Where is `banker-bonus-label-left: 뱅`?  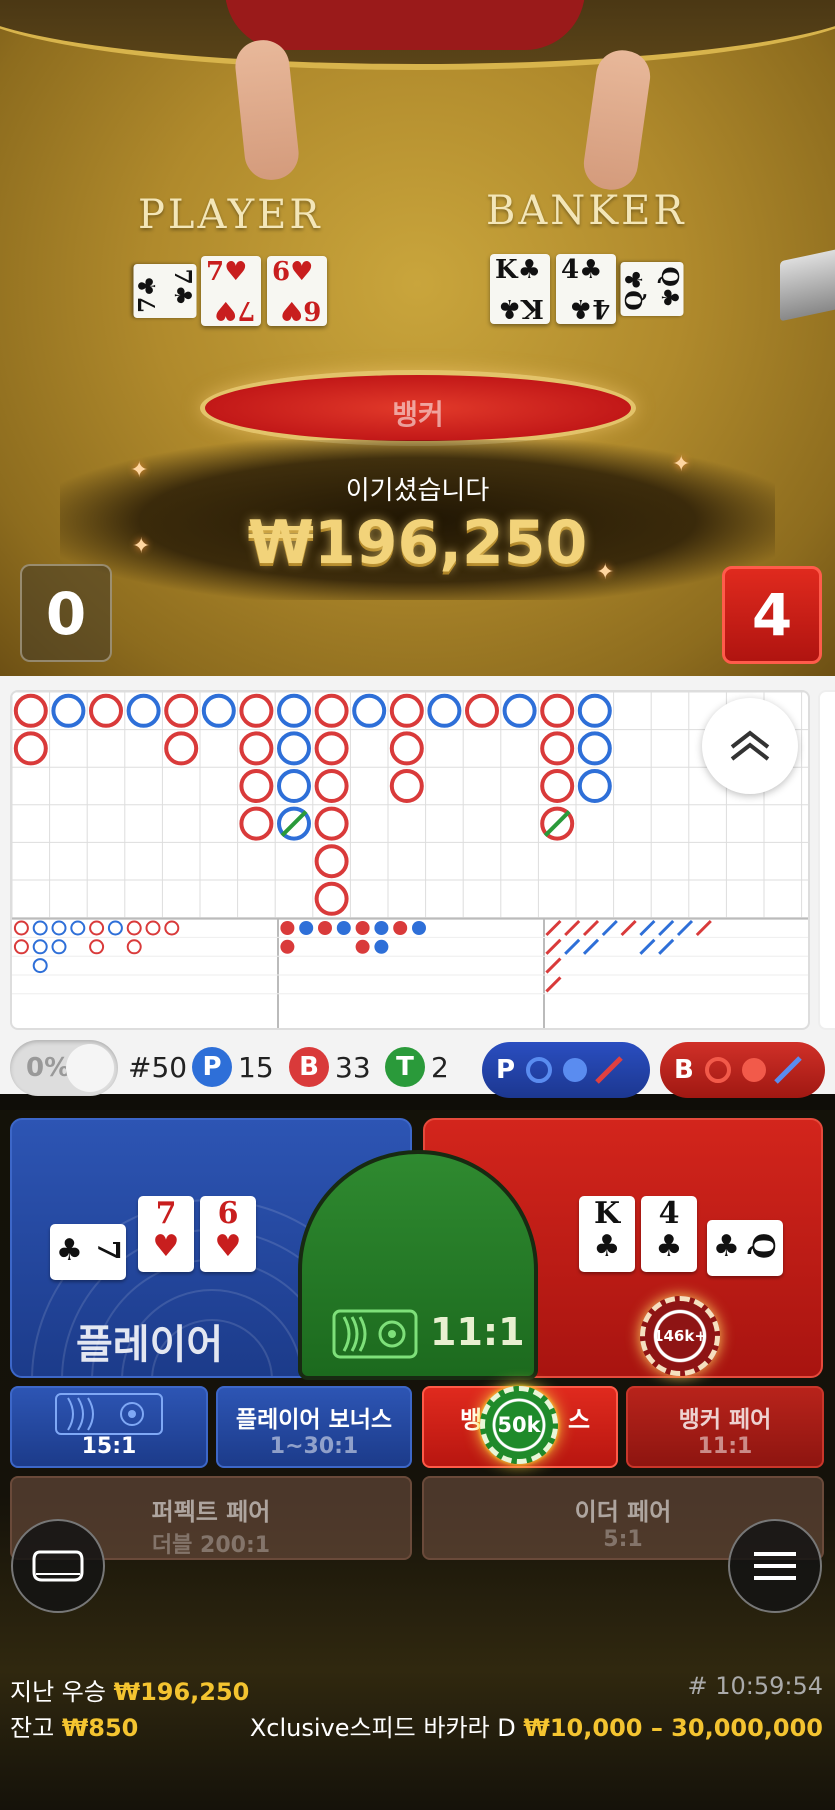
banker-bonus-label-left: 뱅 is located at coordinates (471, 1420).